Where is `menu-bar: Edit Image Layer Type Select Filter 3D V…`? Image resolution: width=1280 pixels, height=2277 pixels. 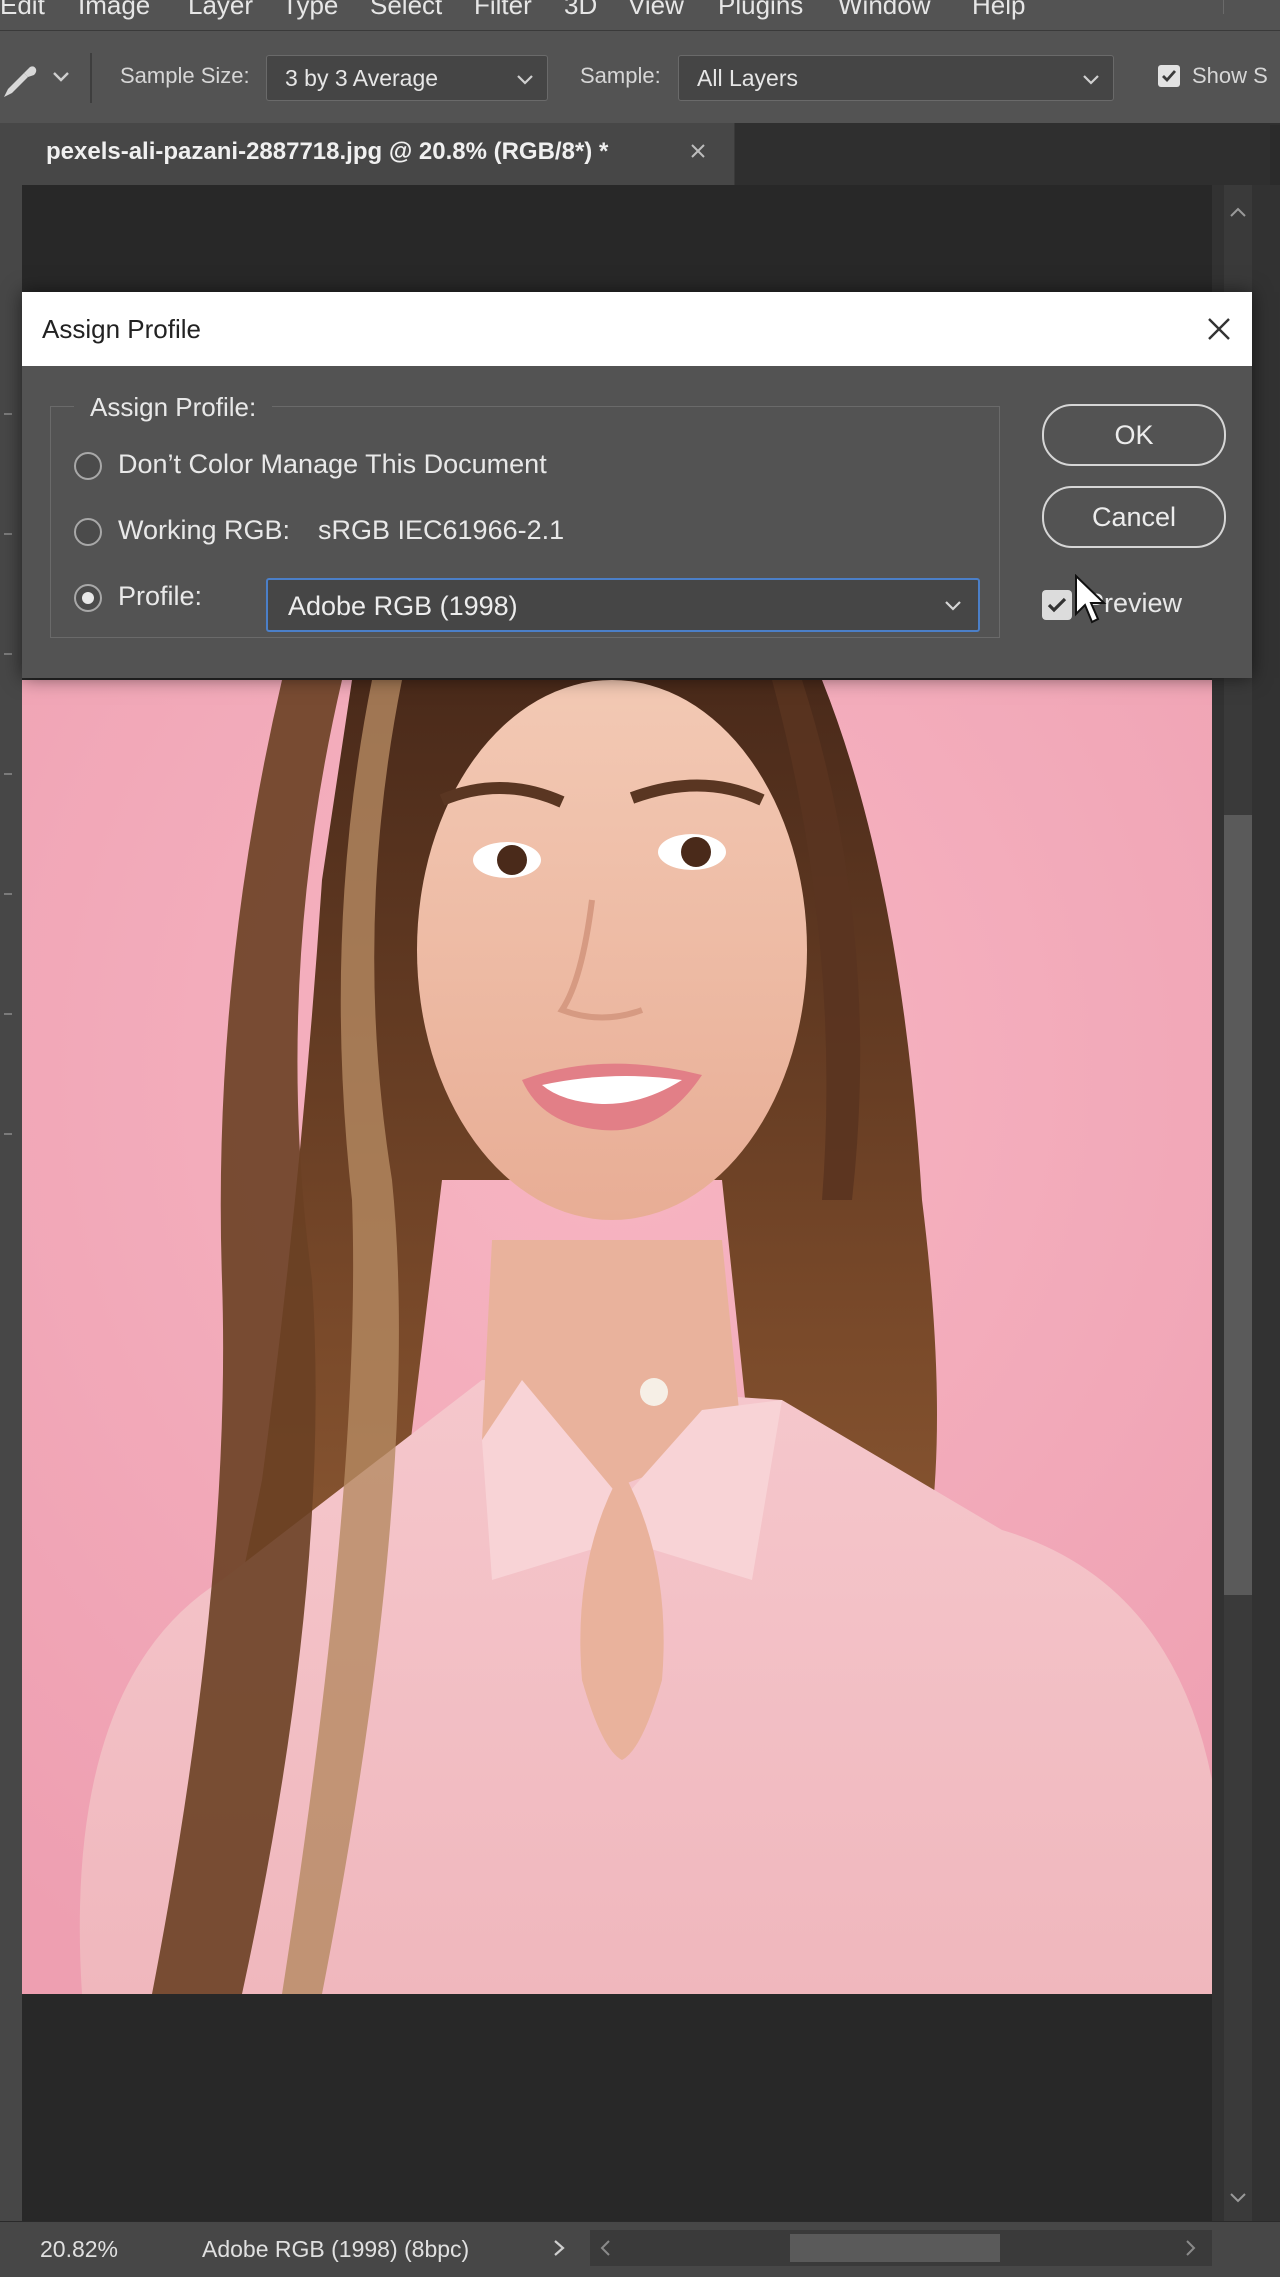 menu-bar: Edit Image Layer Type Select Filter 3D V… is located at coordinates (640, 15).